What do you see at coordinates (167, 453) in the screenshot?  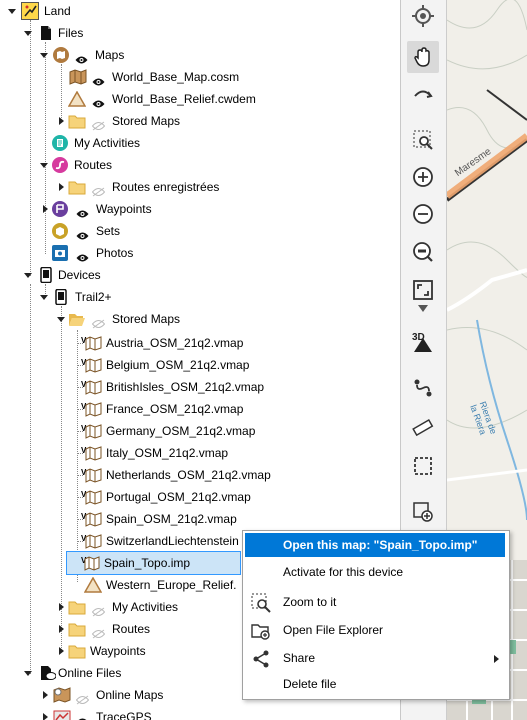 I see `tree-label: Italy_OSM_21q2.vmap` at bounding box center [167, 453].